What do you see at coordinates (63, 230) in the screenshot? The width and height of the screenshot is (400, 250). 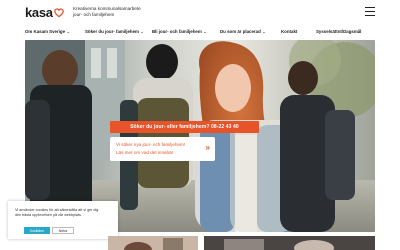 I see `cookie-reject-button: Neka` at bounding box center [63, 230].